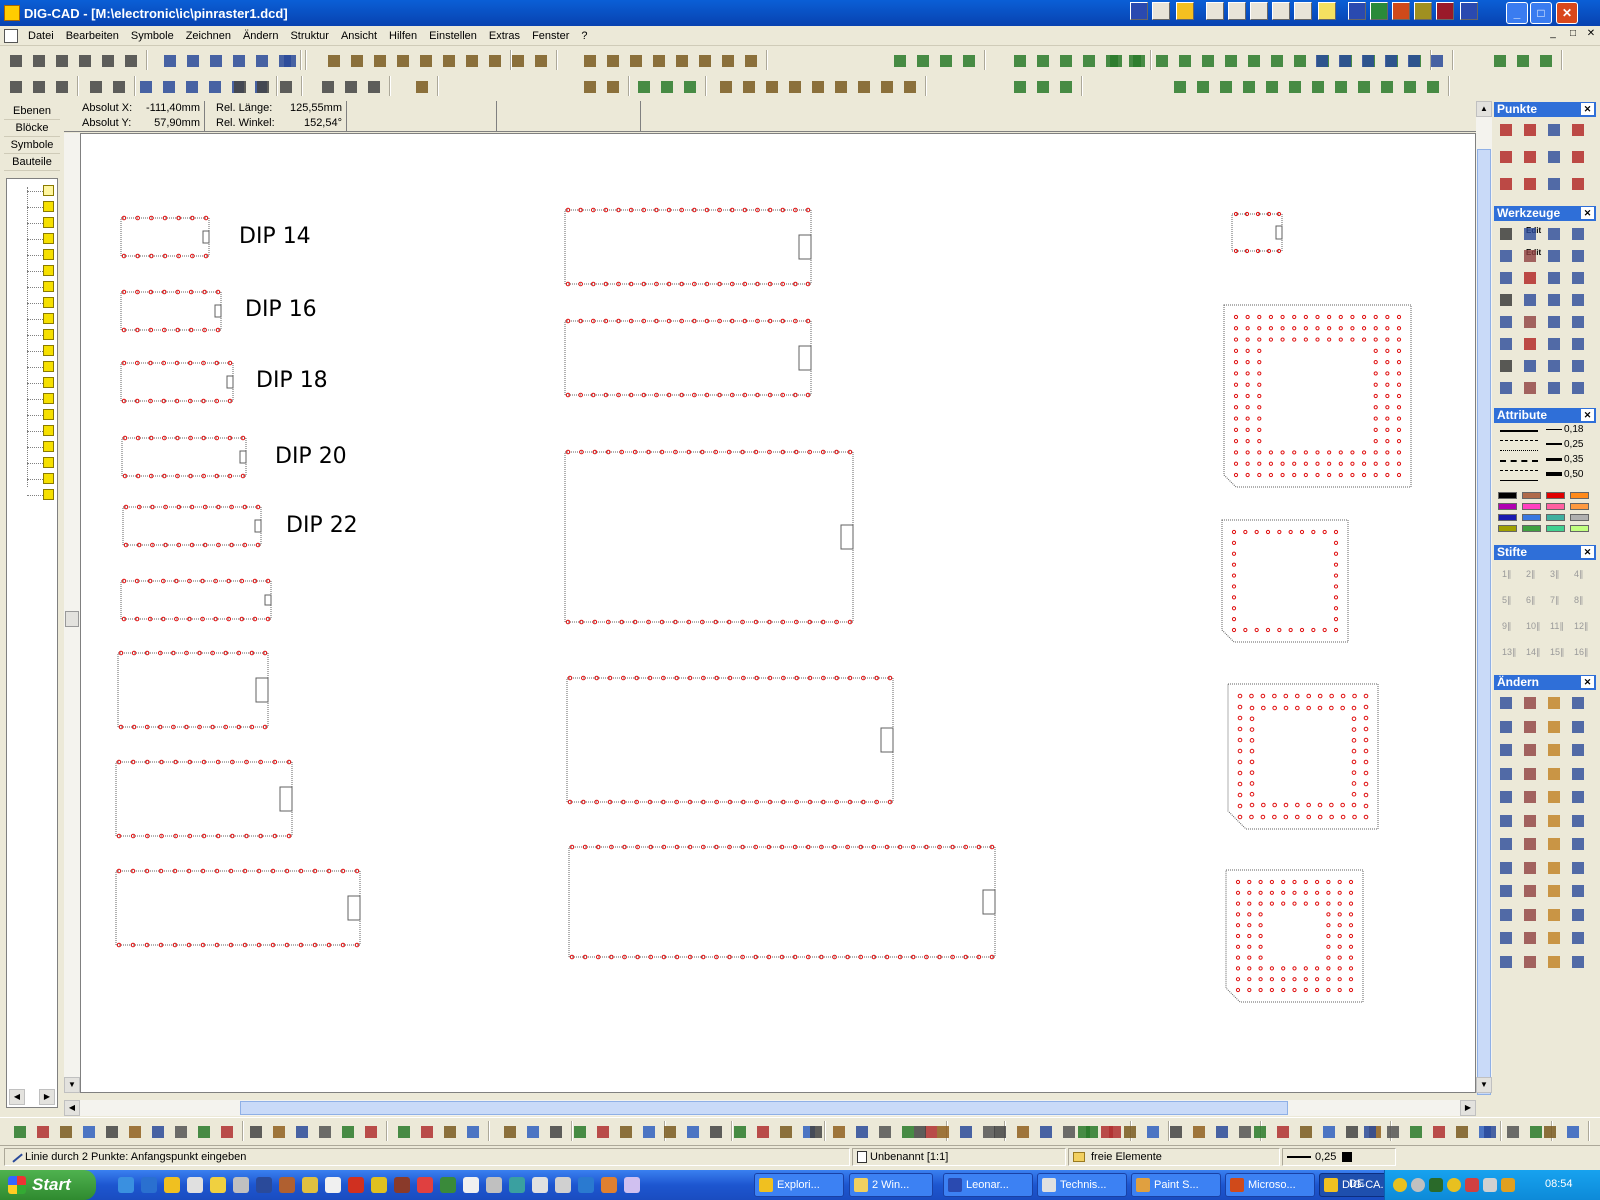  I want to click on menu-zeichnen: Zeichnen, so click(208, 36).